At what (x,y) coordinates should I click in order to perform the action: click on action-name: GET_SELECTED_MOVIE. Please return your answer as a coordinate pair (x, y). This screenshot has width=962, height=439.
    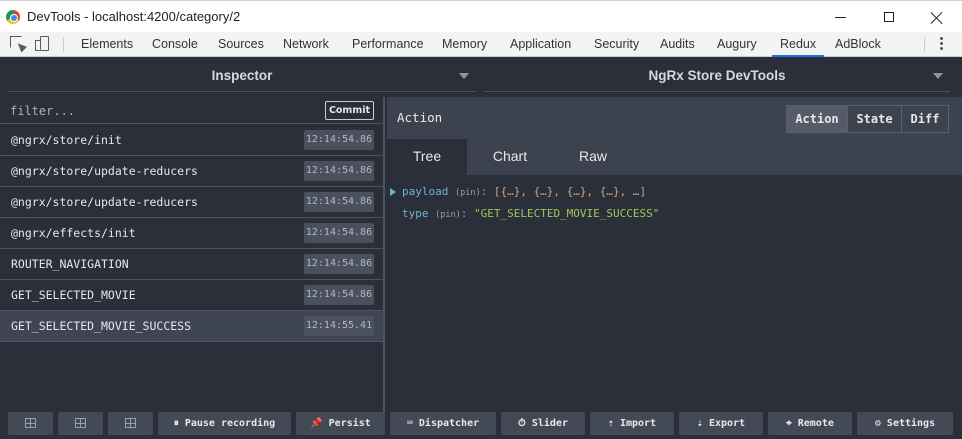
    Looking at the image, I should click on (73, 295).